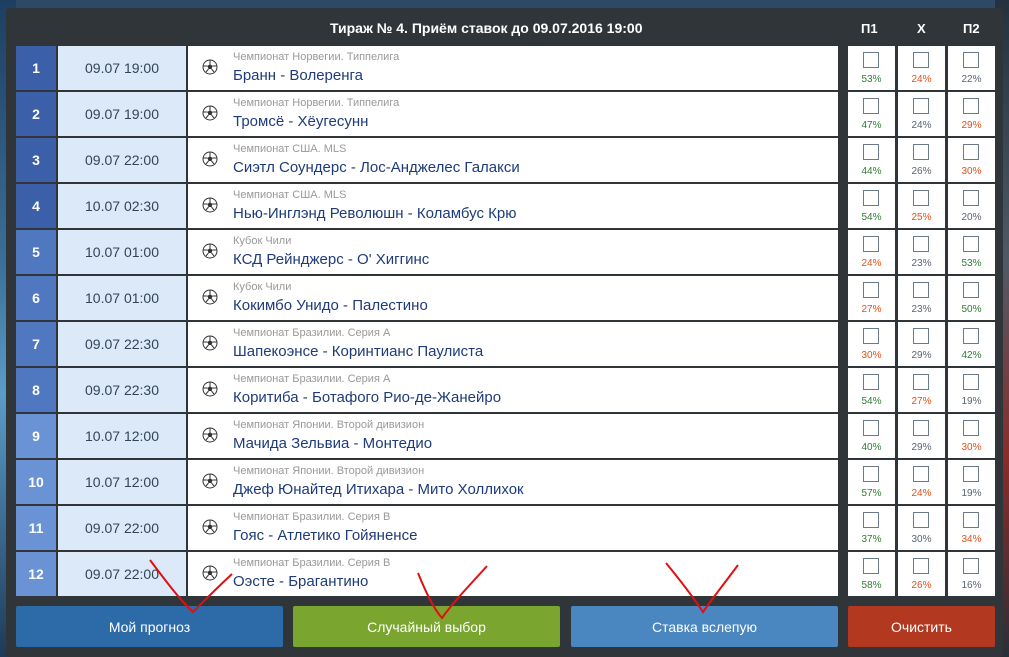 The height and width of the screenshot is (657, 1009). I want to click on match-number: 9, so click(36, 436).